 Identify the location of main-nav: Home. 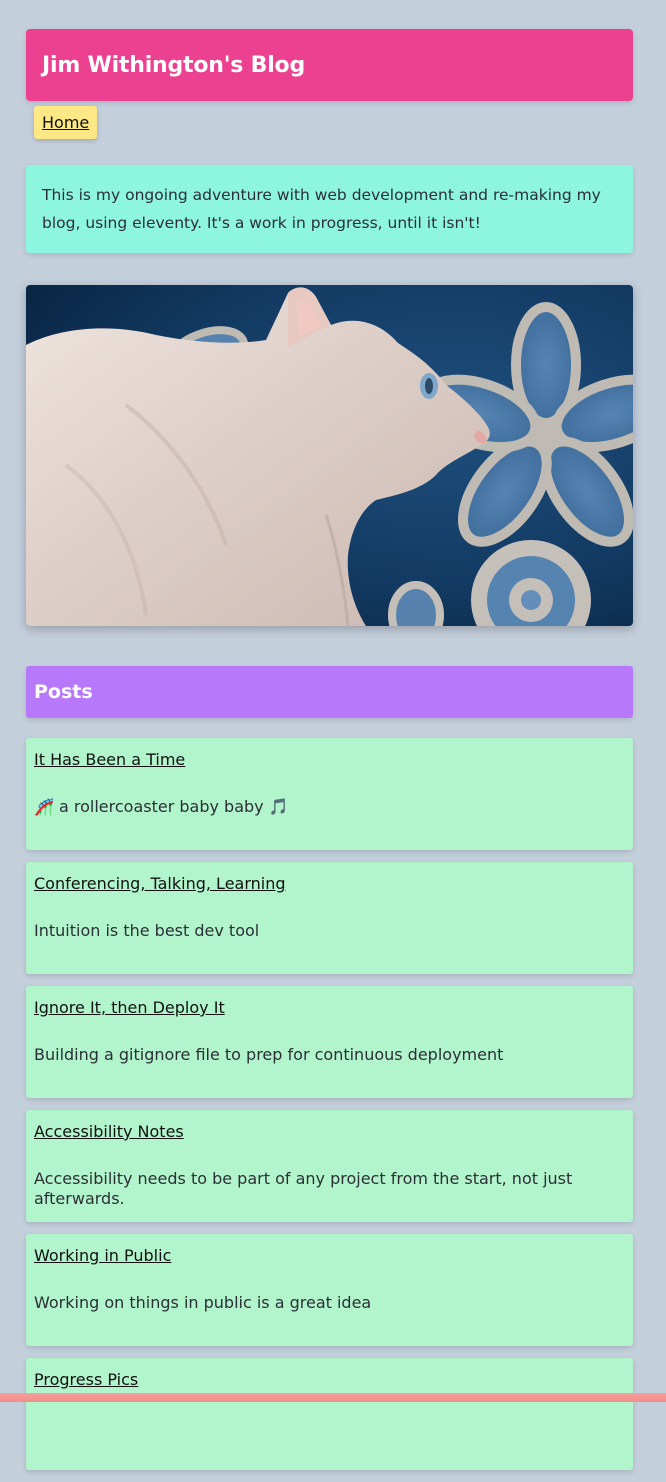
(66, 122).